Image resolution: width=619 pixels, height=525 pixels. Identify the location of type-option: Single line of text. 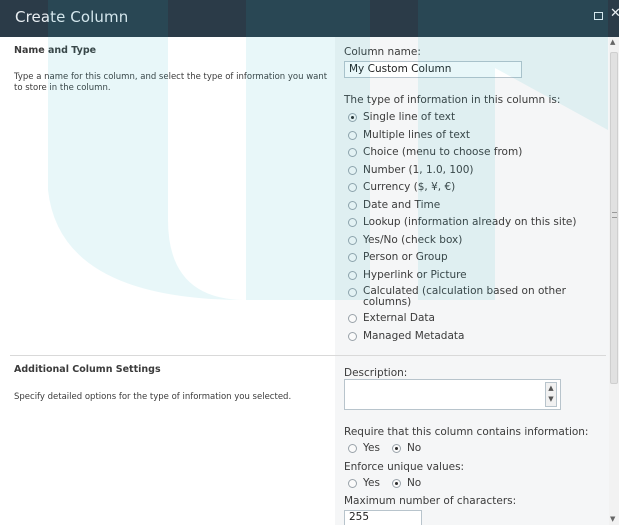
(401, 117).